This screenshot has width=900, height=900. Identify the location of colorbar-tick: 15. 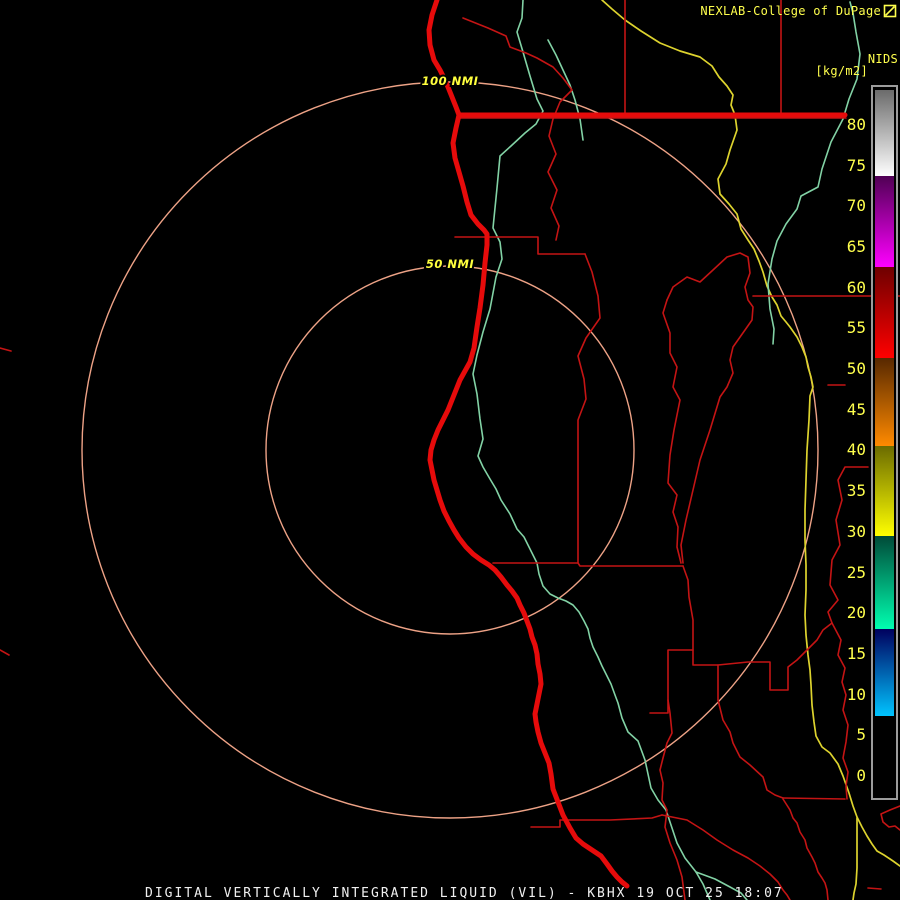
(856, 653).